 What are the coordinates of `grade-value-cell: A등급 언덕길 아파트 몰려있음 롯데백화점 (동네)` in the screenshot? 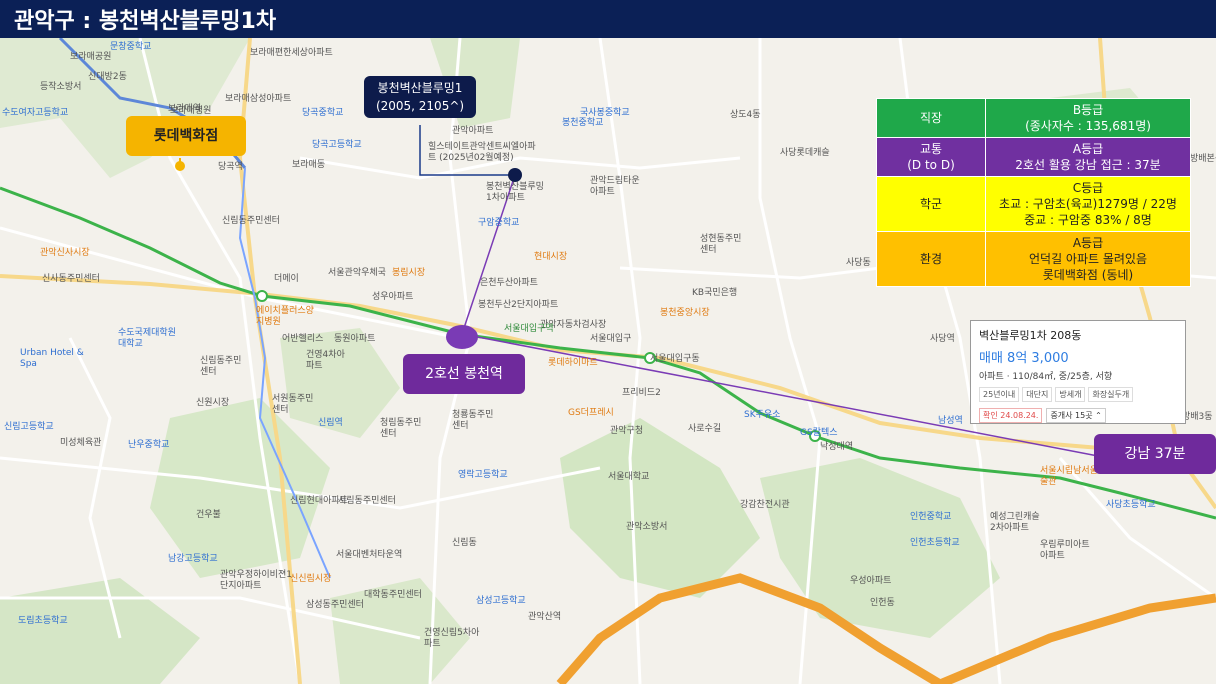 It's located at (1088, 259).